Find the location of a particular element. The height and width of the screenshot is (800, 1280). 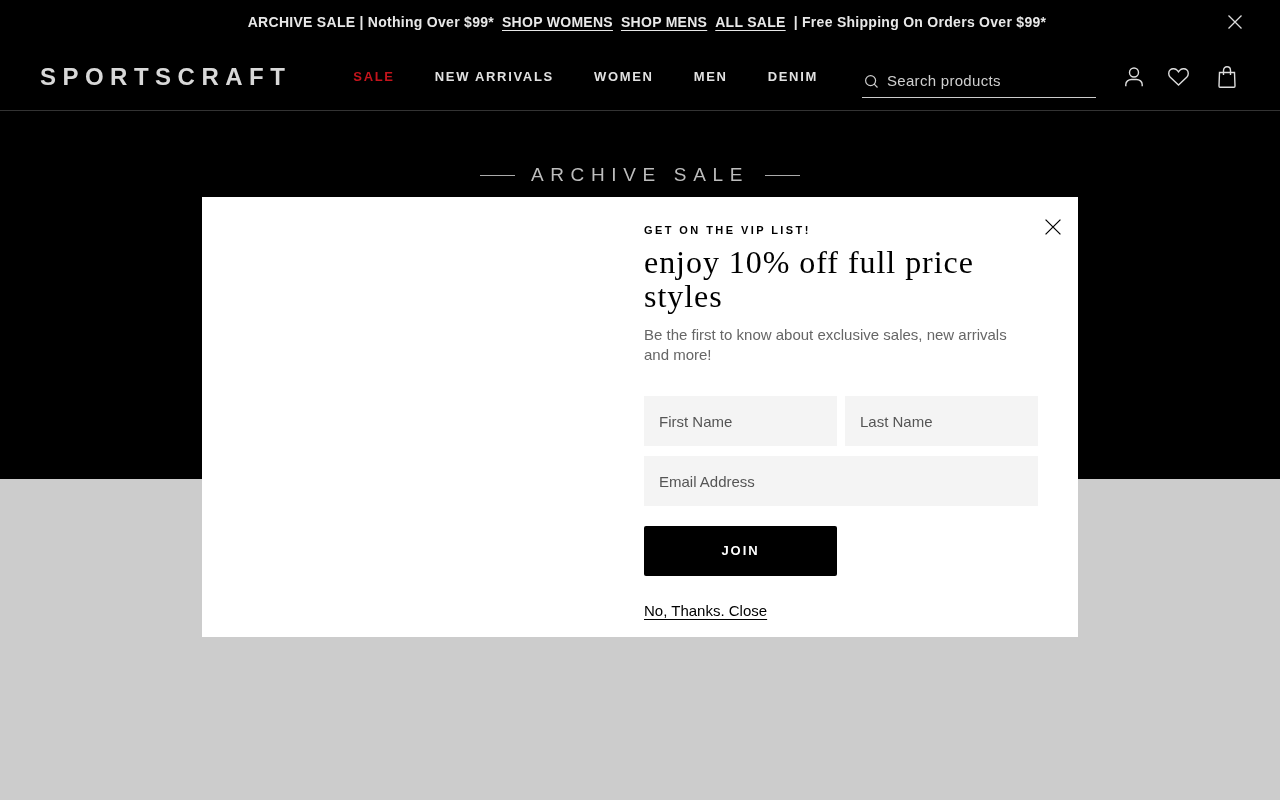

announcement-link: ALL SALE is located at coordinates (750, 22).